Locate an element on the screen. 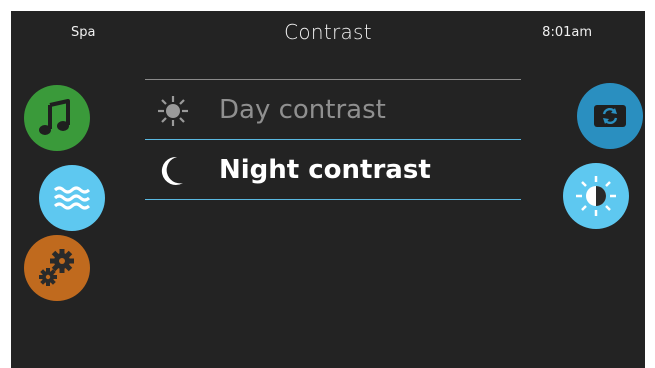  settings-button is located at coordinates (57, 268).